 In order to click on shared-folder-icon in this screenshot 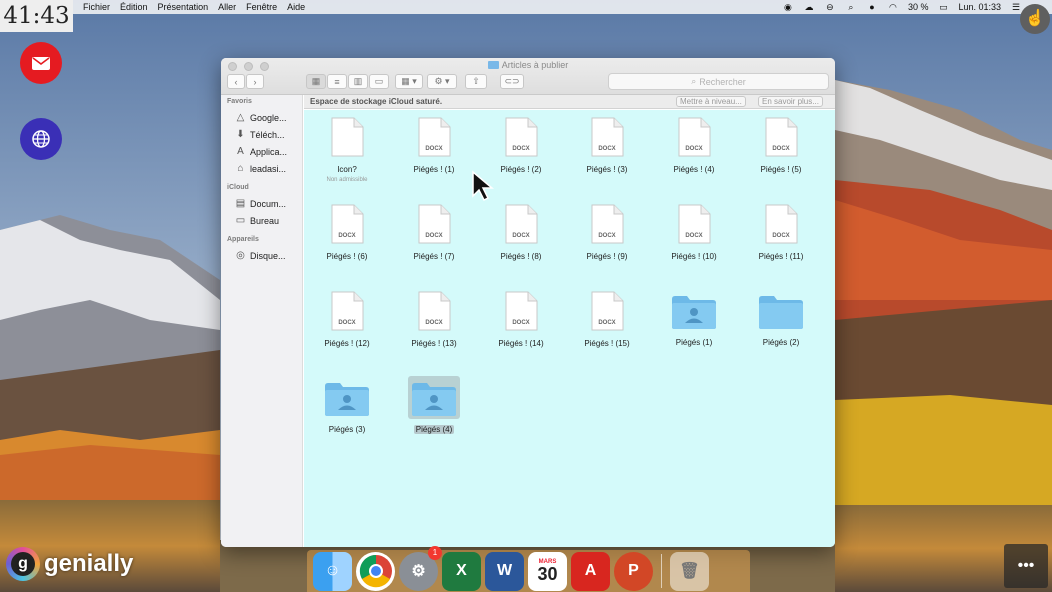, I will do `click(694, 312)`.